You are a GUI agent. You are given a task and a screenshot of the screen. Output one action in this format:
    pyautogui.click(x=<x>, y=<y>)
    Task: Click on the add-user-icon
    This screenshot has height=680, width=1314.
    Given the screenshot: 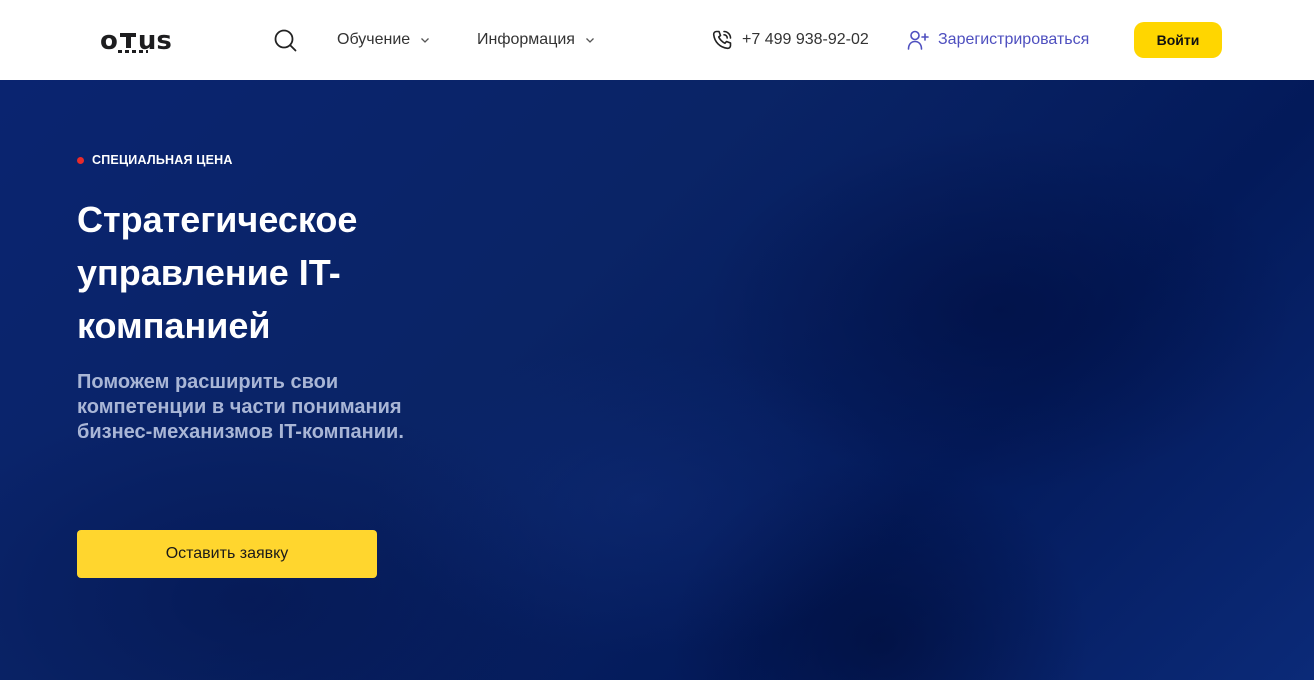 What is the action you would take?
    pyautogui.click(x=918, y=40)
    